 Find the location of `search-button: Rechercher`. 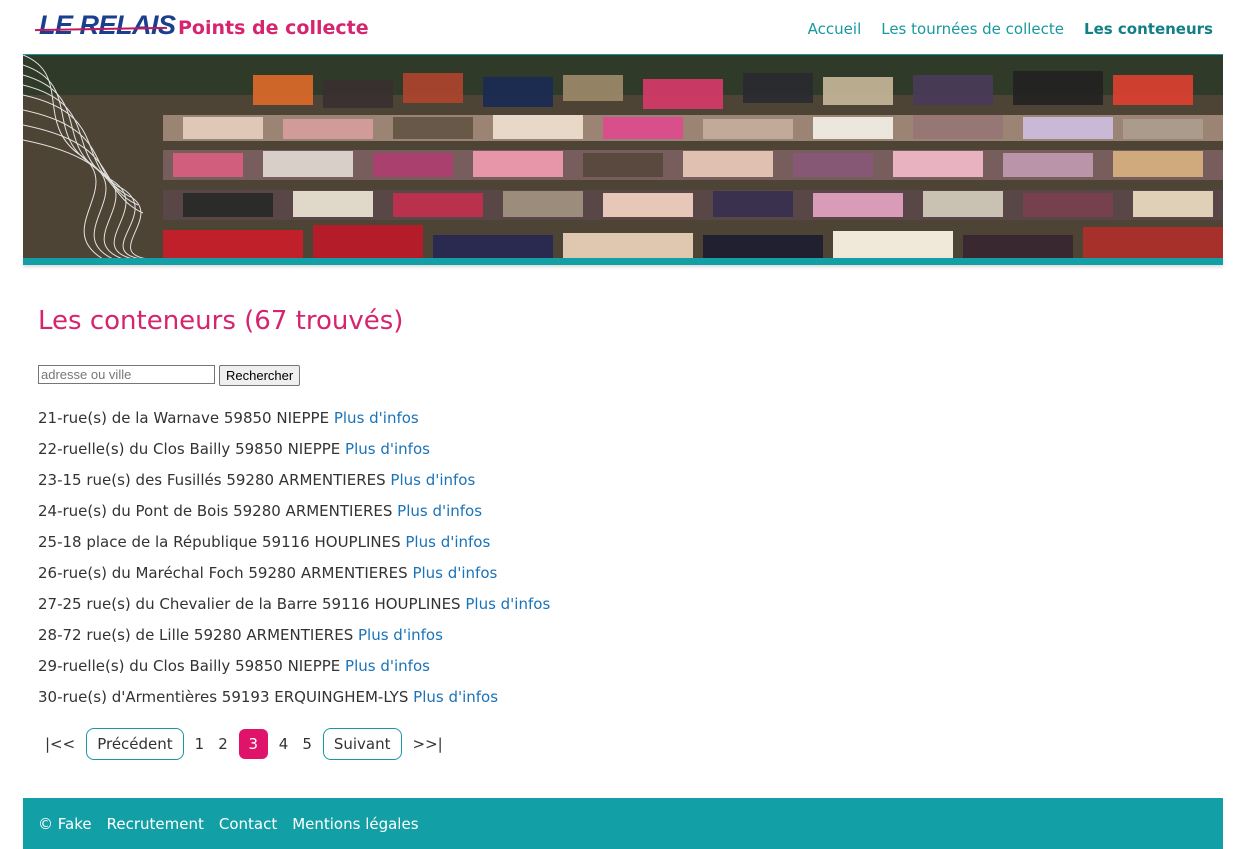

search-button: Rechercher is located at coordinates (260, 375).